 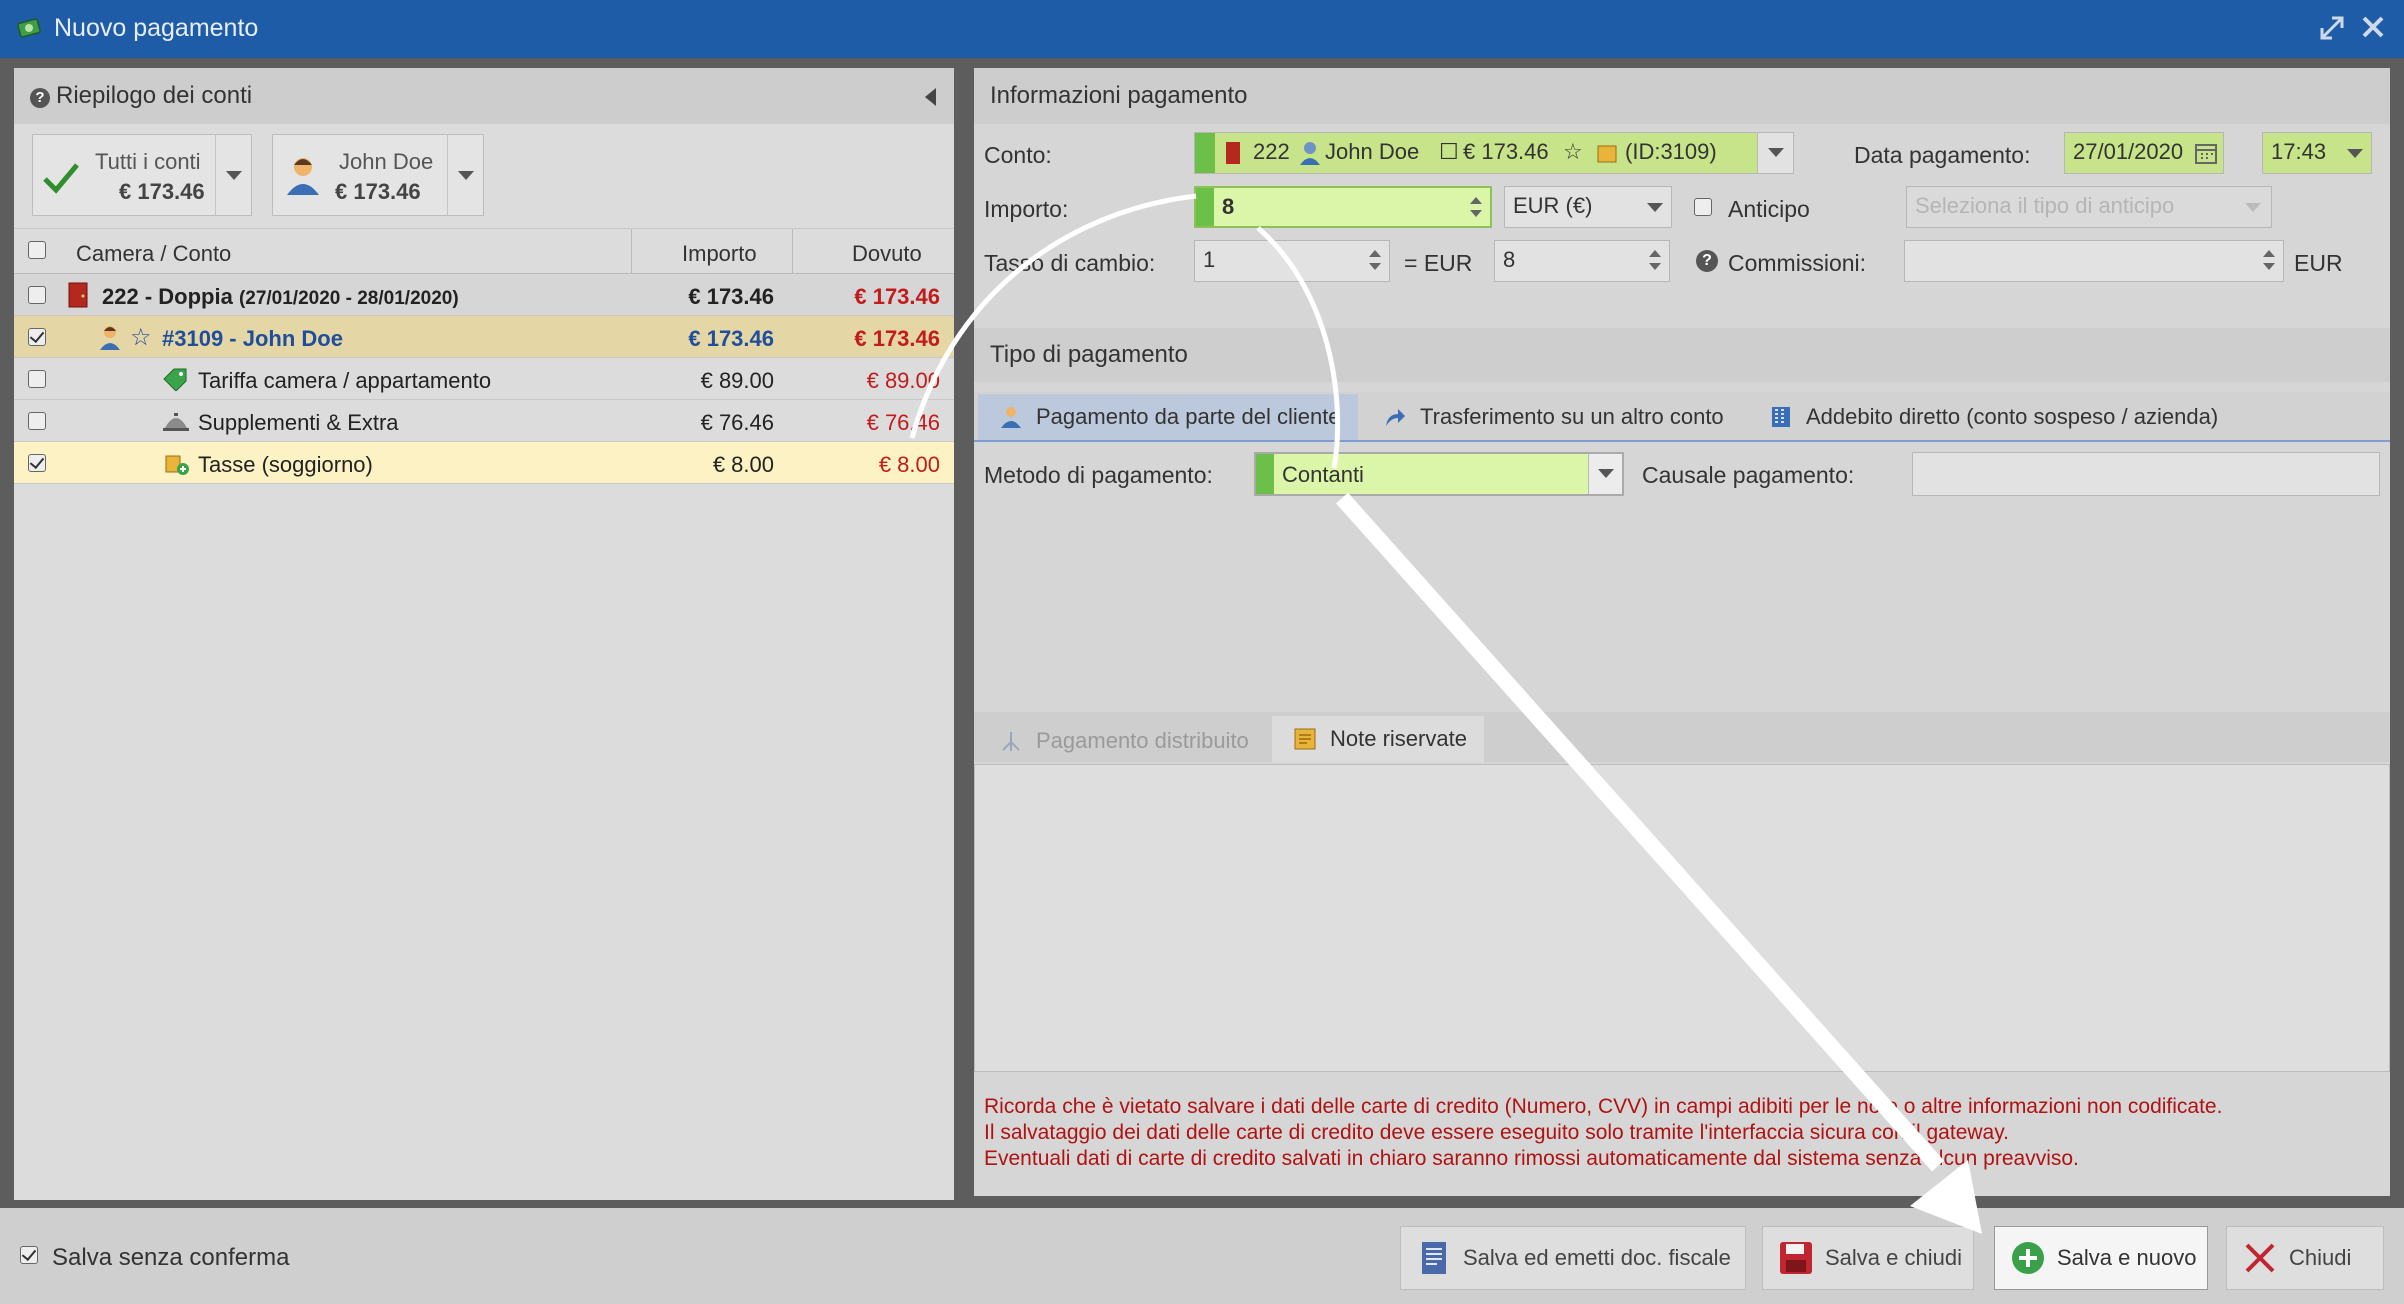 I want to click on tab-reserved-notes: Note riservate, so click(x=1378, y=739).